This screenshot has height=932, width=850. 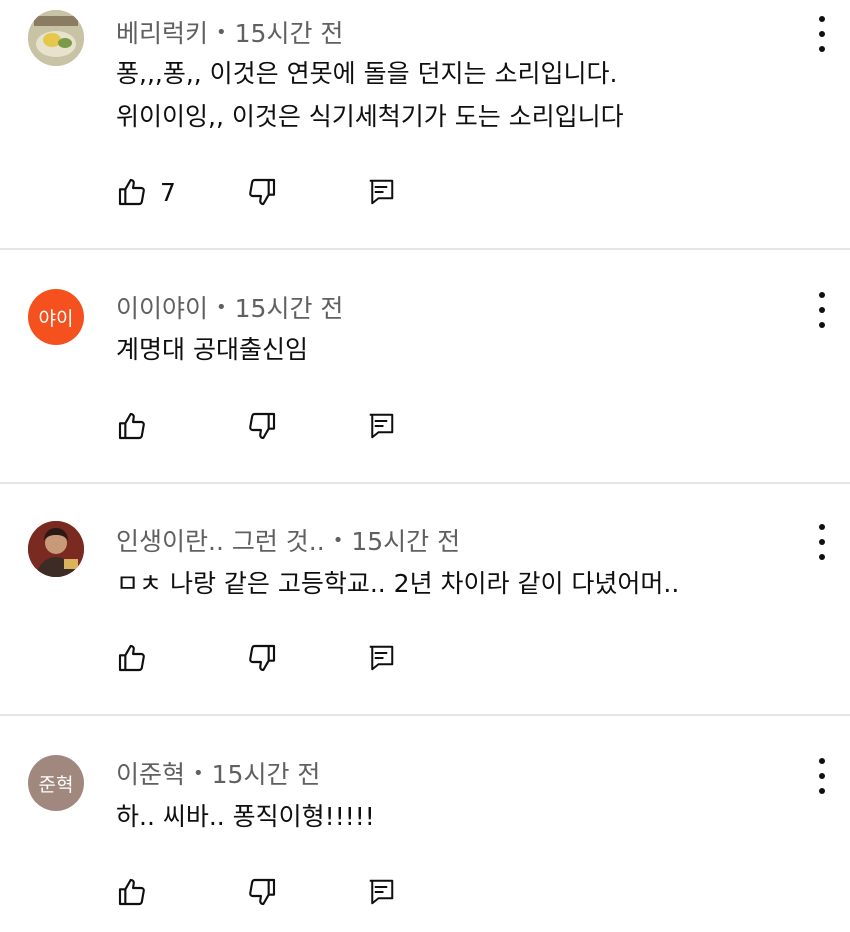 I want to click on author-name: 인생이란.. 그런 것.., so click(x=220, y=540).